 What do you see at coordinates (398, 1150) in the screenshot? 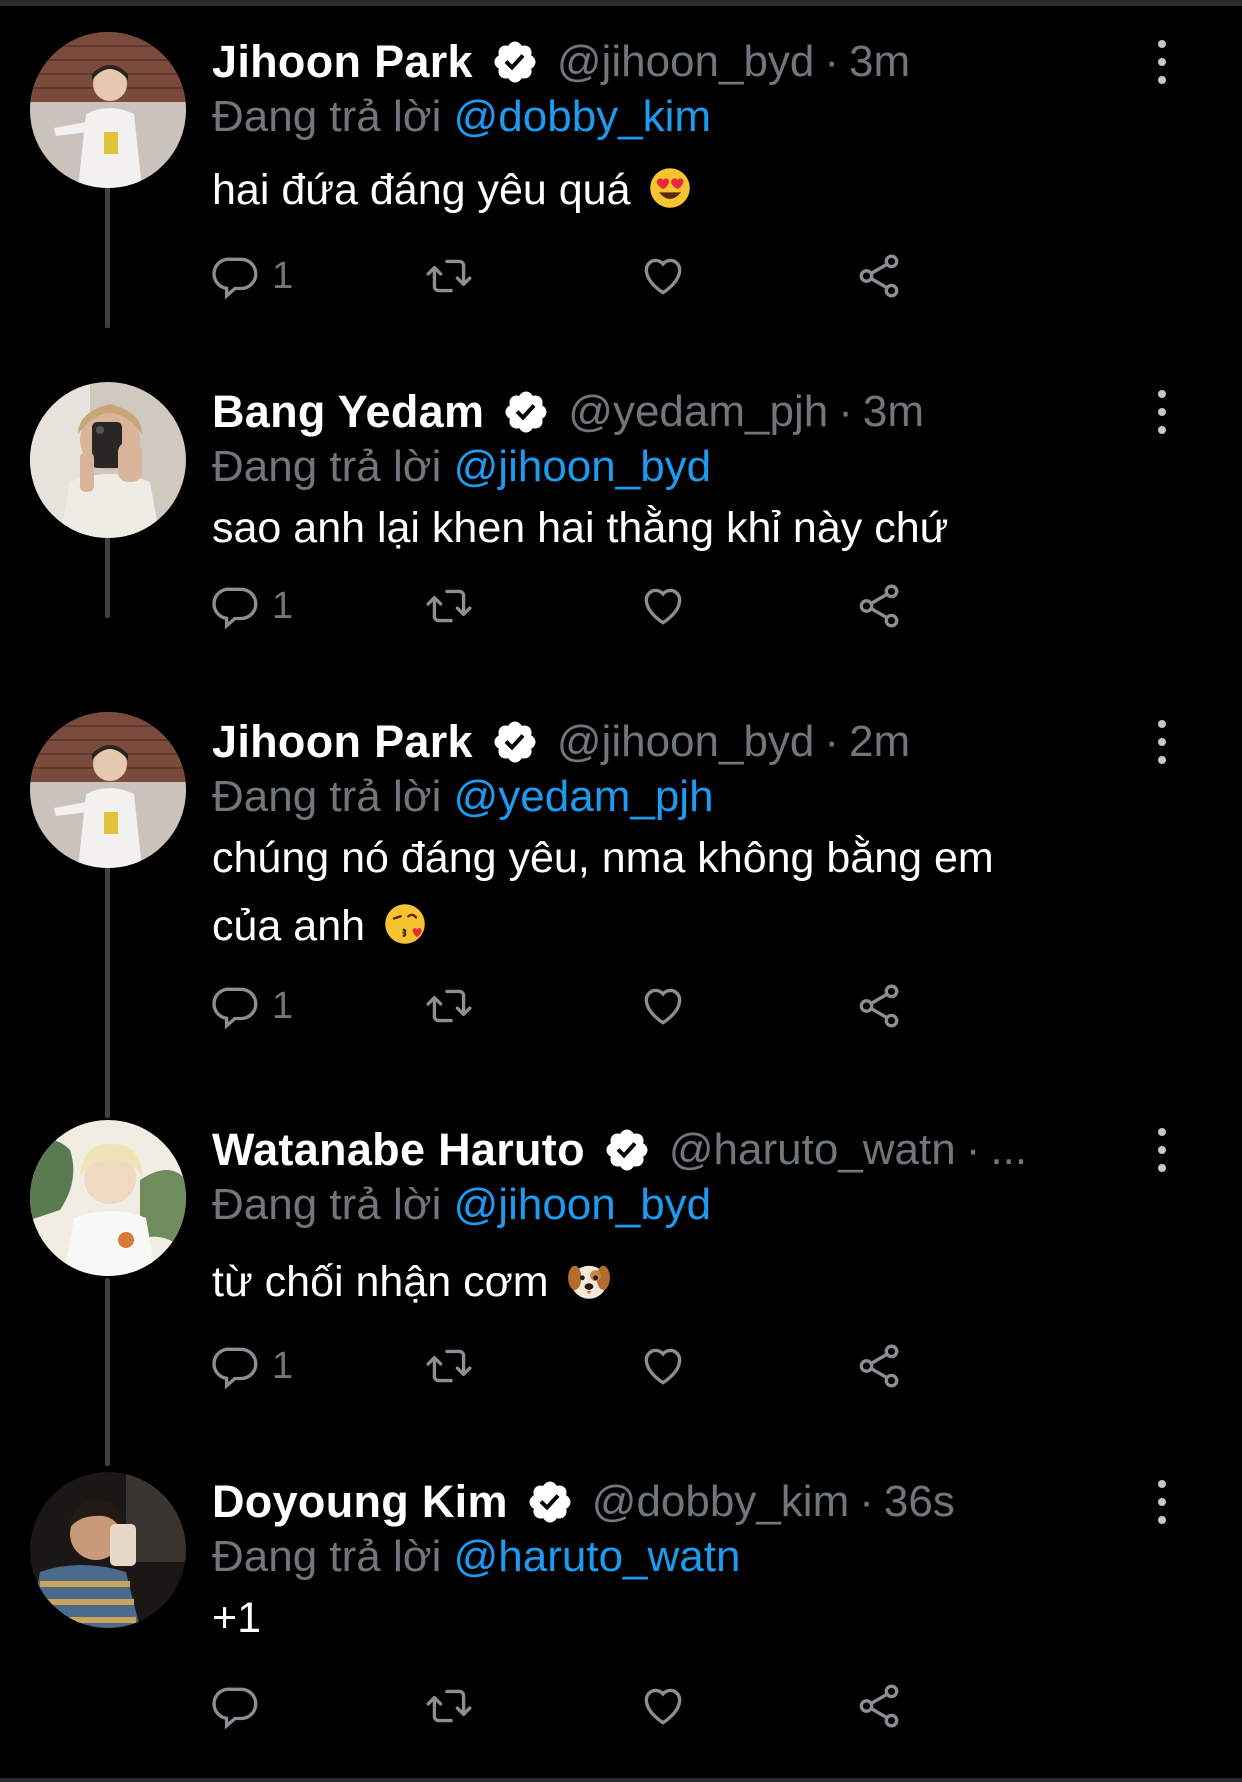
I see `display-name: Watanabe Haruto` at bounding box center [398, 1150].